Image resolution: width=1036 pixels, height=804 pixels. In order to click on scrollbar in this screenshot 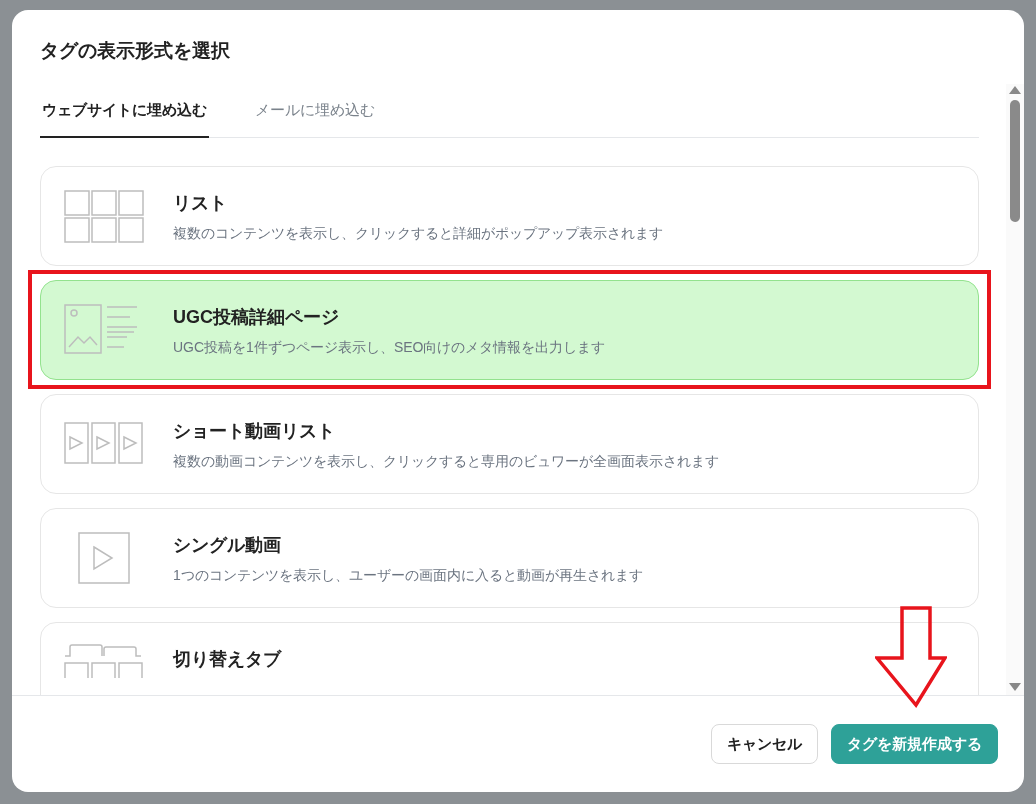, I will do `click(1015, 389)`.